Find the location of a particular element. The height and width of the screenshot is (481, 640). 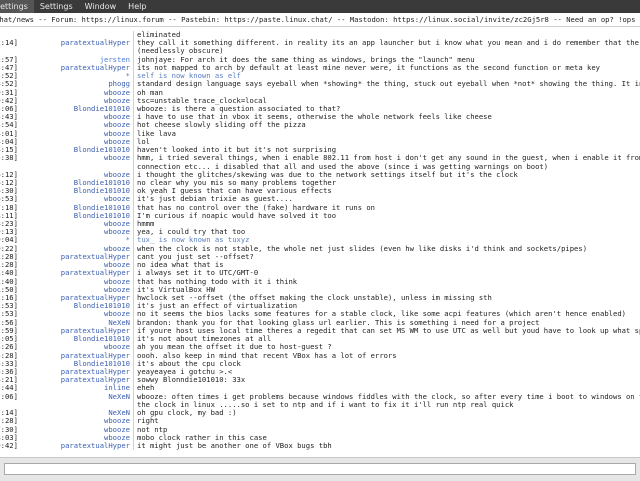

nickname: jersten is located at coordinates (88, 59).